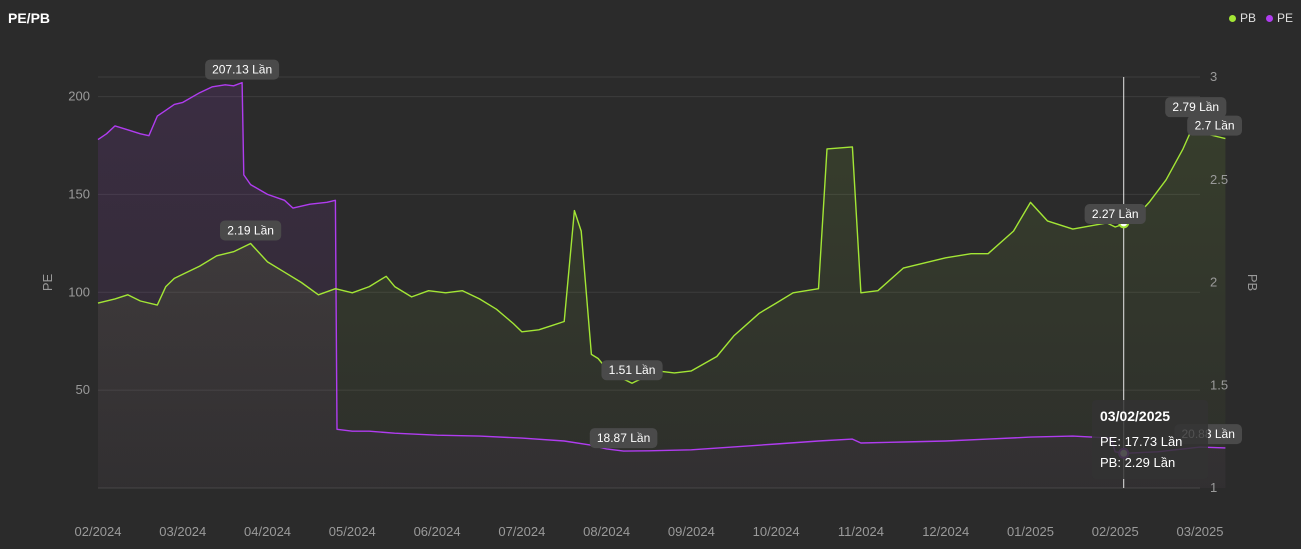 This screenshot has height=549, width=1301. I want to click on data-label-text: 2.27 Lần, so click(1115, 214).